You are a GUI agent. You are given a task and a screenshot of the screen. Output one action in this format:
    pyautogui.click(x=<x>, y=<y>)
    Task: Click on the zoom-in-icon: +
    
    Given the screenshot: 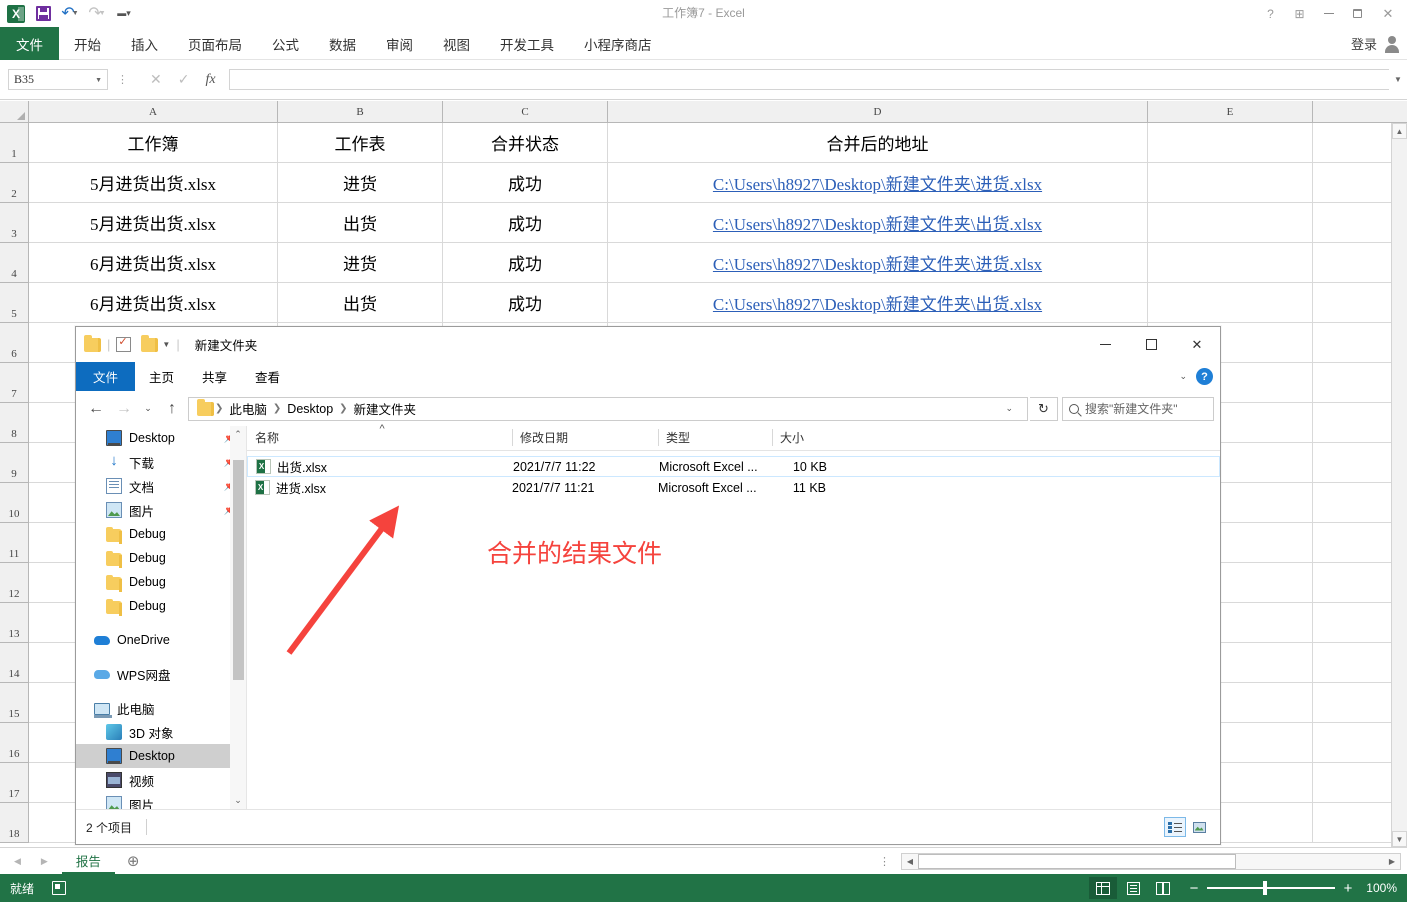 What is the action you would take?
    pyautogui.click(x=1348, y=888)
    